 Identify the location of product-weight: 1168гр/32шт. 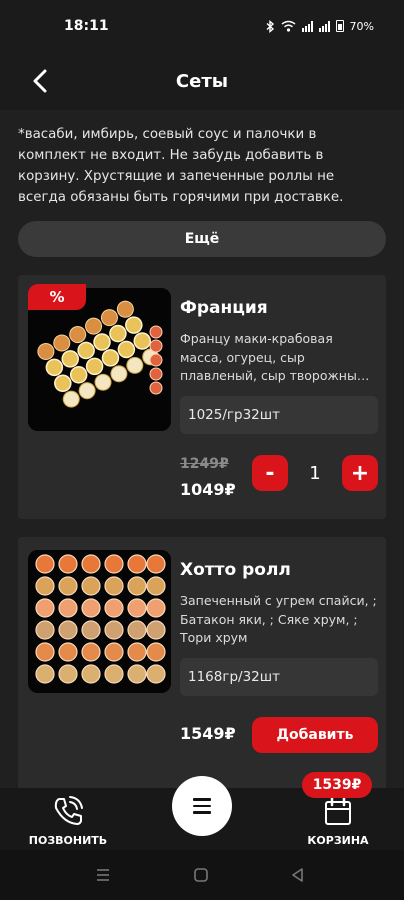
(279, 677).